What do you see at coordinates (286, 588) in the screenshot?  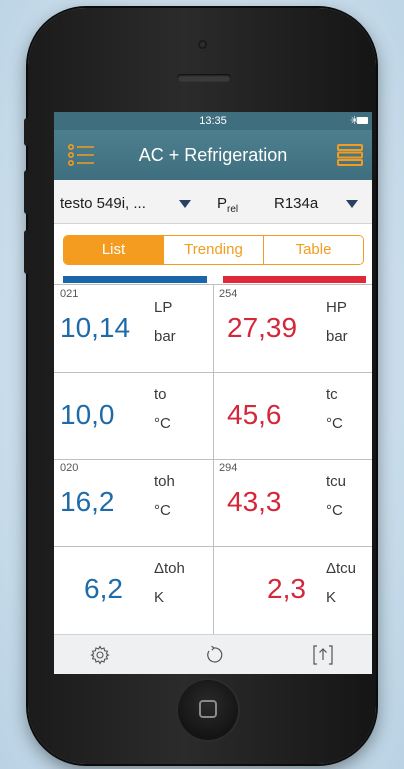 I see `measurement-value: 2,3` at bounding box center [286, 588].